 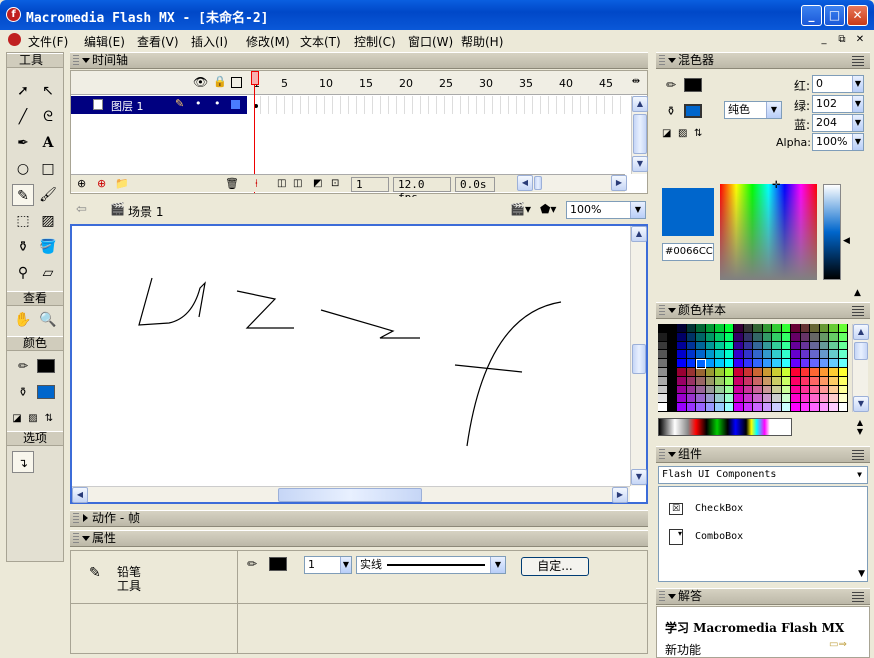 I want to click on back-arrow-icon: ⇦, so click(x=81, y=209).